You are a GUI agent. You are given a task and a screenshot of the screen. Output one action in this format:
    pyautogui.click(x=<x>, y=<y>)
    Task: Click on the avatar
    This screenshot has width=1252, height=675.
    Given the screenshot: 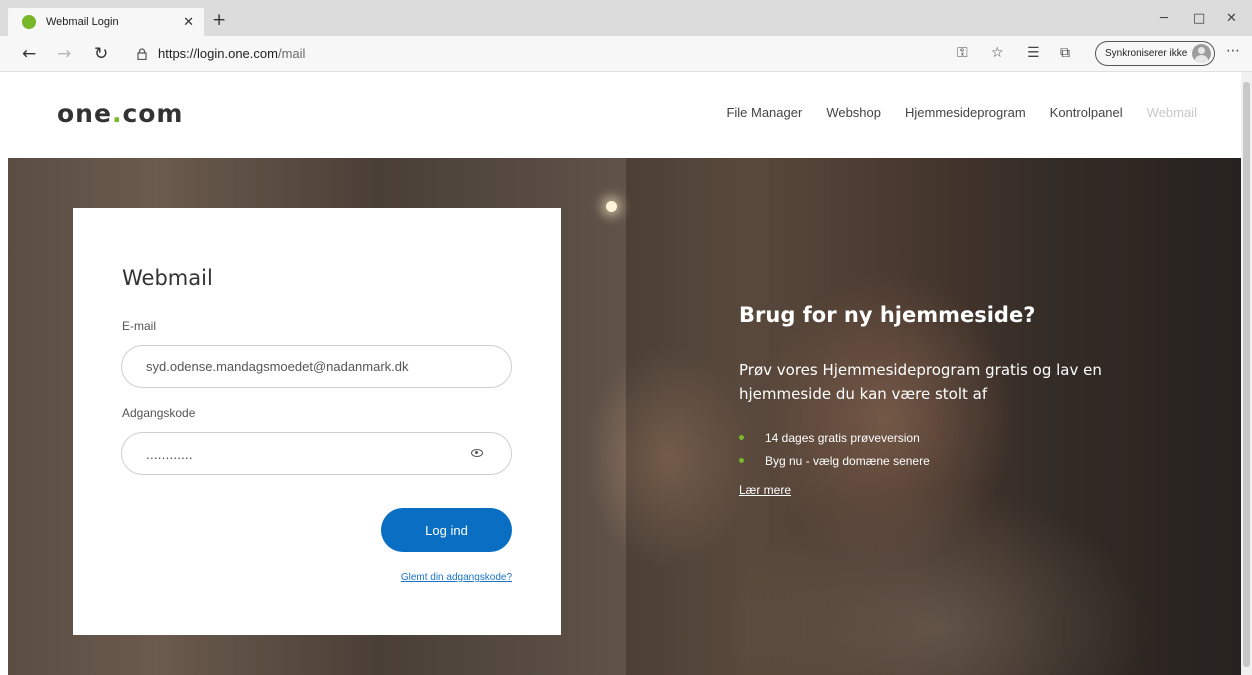 What is the action you would take?
    pyautogui.click(x=1201, y=53)
    